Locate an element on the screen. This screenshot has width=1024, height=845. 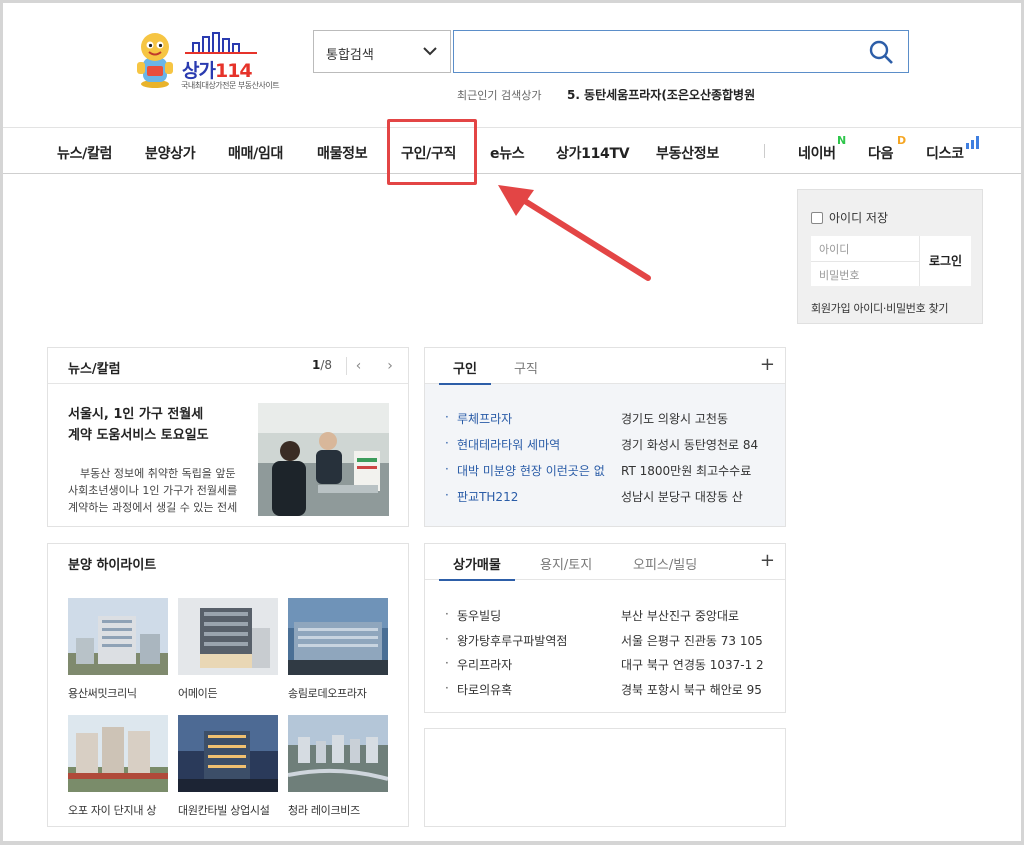
search-input is located at coordinates (654, 51).